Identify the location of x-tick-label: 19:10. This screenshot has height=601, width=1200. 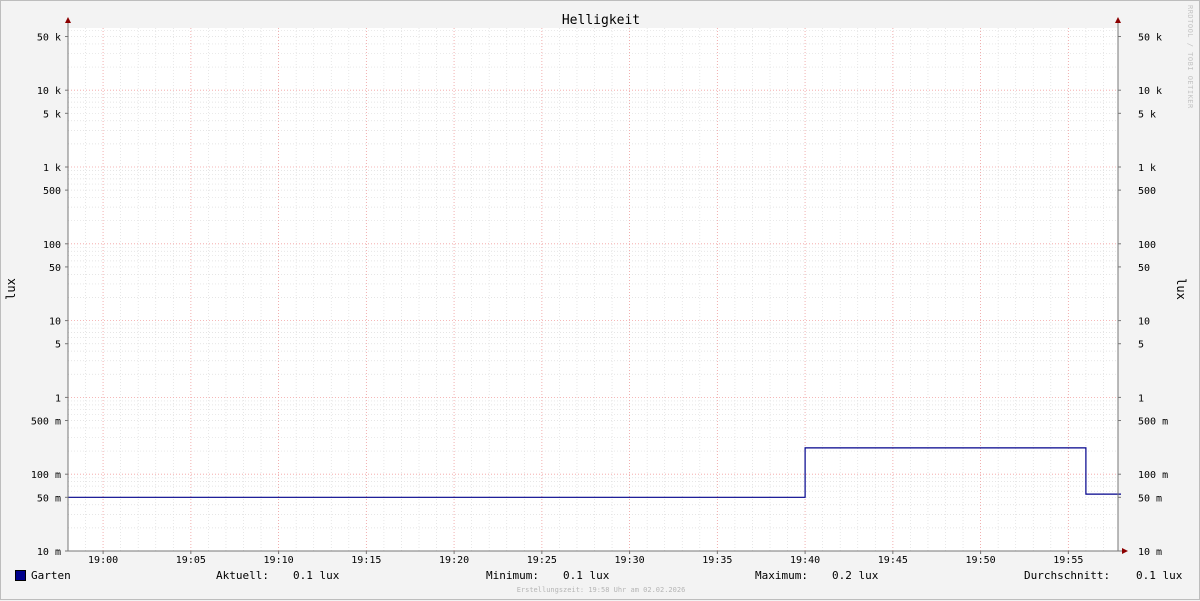
(279, 560).